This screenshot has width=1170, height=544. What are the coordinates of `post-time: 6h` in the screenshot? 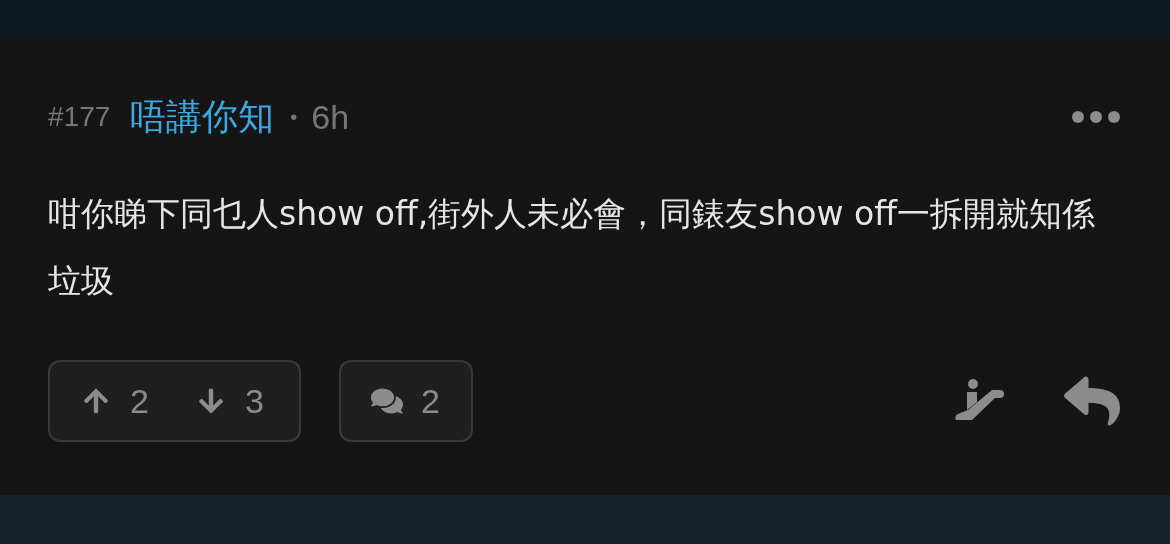 It's located at (330, 117).